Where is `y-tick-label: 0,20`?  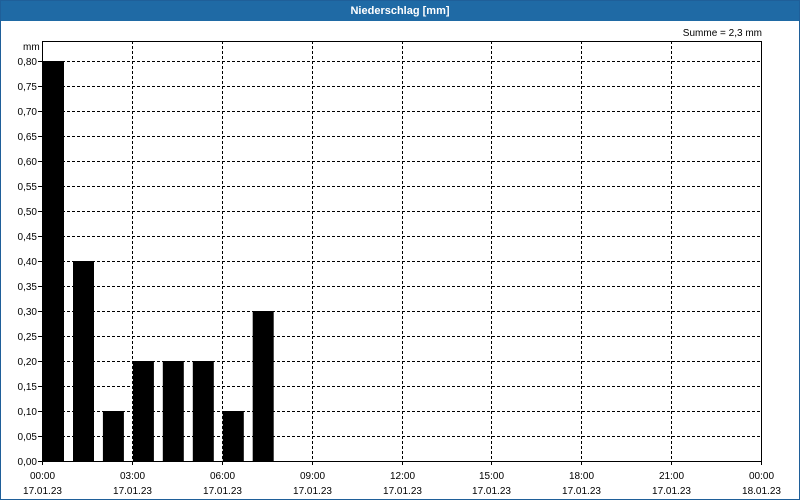
y-tick-label: 0,20 is located at coordinates (28, 362).